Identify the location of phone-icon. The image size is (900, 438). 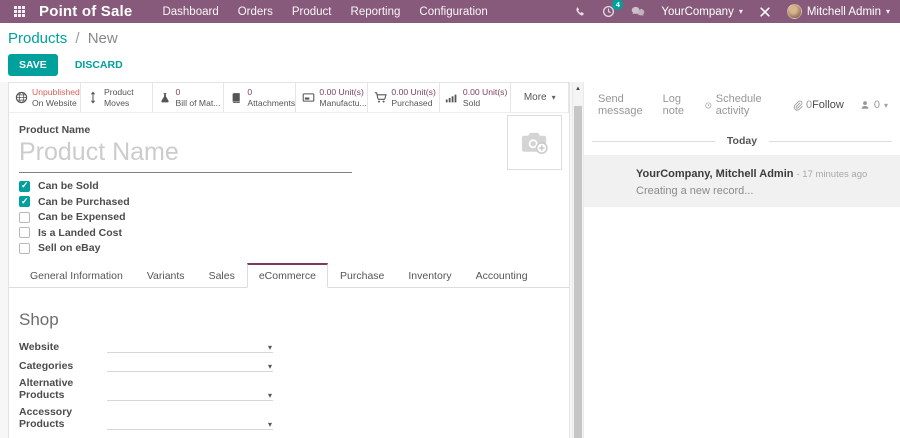
(580, 12).